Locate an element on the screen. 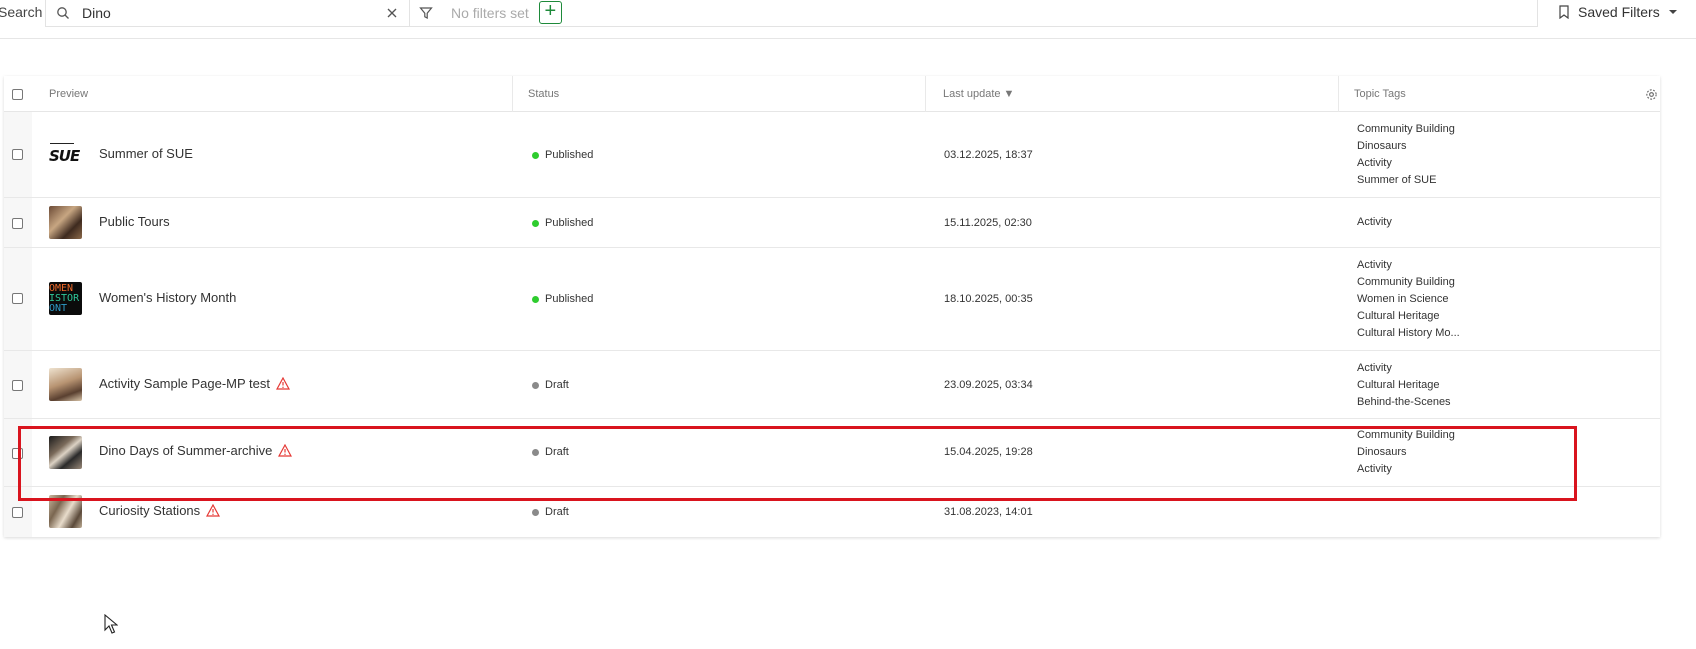 This screenshot has height=649, width=1696. last-update-date: 31.08.2023, 14:01 is located at coordinates (988, 512).